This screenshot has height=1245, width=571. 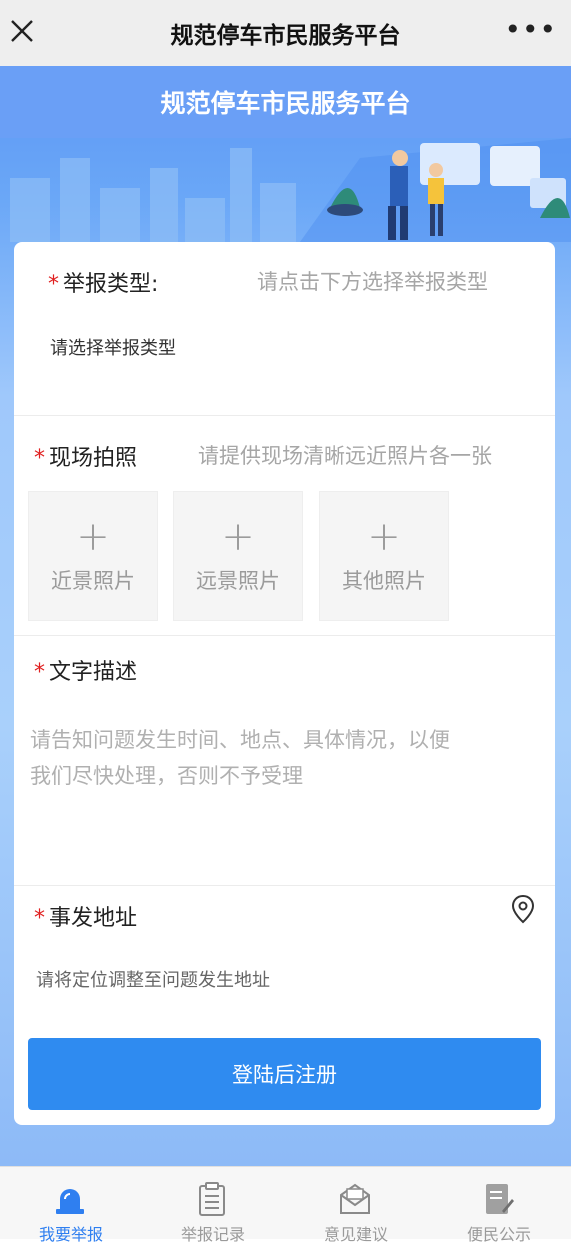 I want to click on photo-upload-closeup: + 近景照片, so click(x=93, y=556).